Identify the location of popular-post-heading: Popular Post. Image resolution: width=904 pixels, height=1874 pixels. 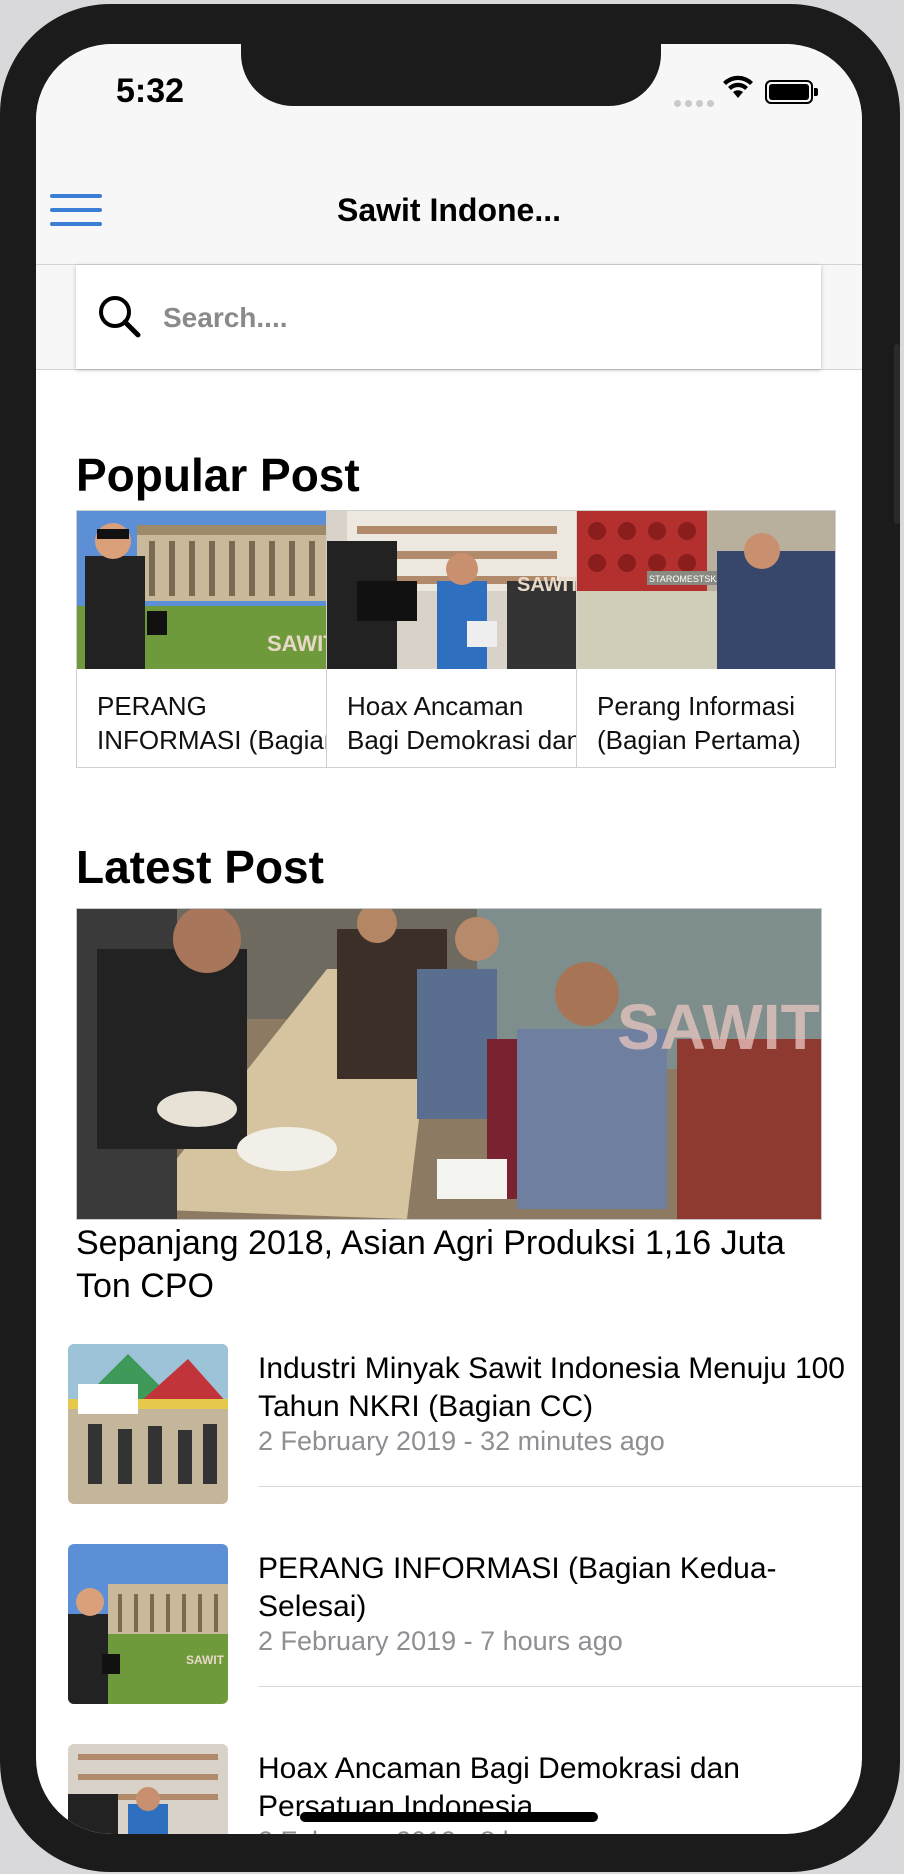
(218, 475).